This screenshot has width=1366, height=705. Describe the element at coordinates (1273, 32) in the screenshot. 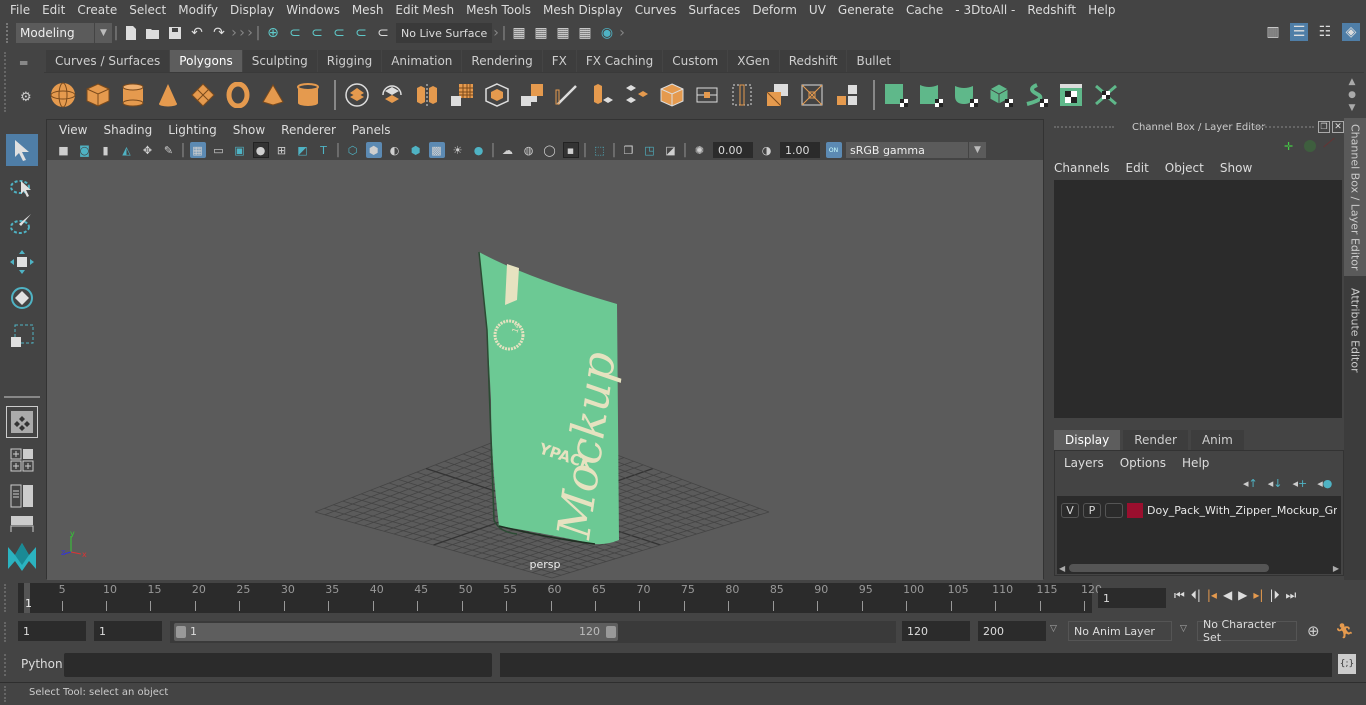

I see `modeling-toolkit-icon: ▥` at that location.